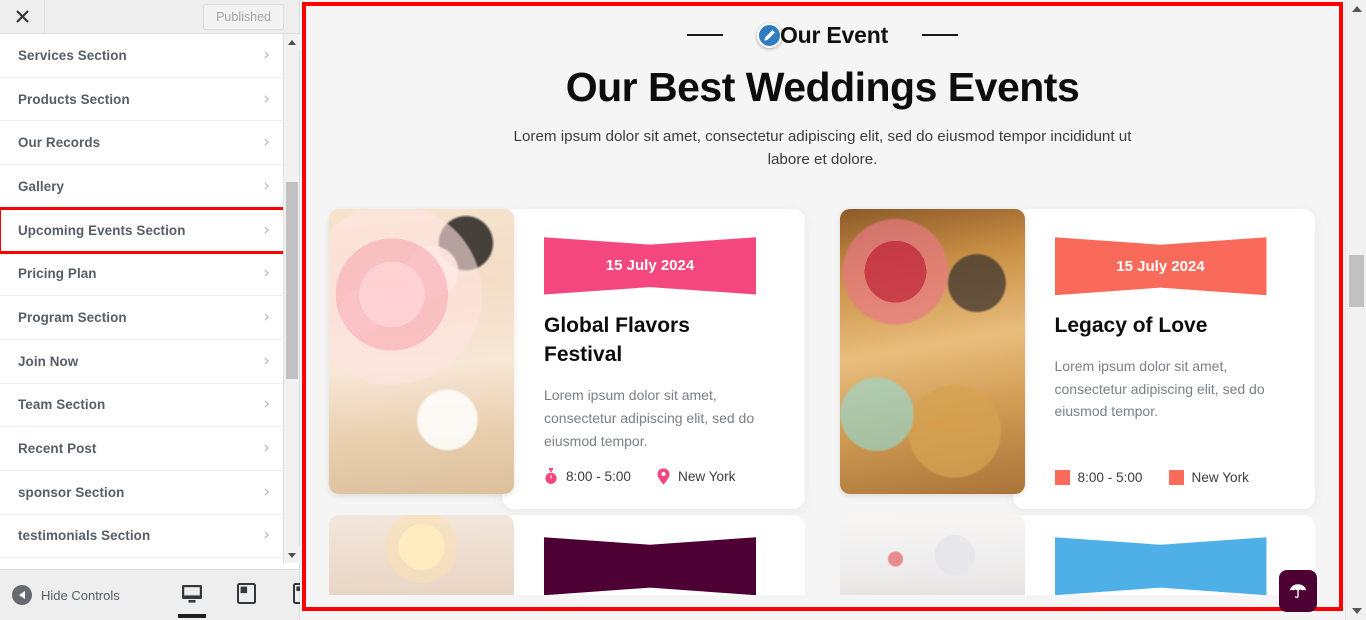 Image resolution: width=1366 pixels, height=620 pixels. What do you see at coordinates (84, 536) in the screenshot?
I see `sidebar-item-label: testimonials Section` at bounding box center [84, 536].